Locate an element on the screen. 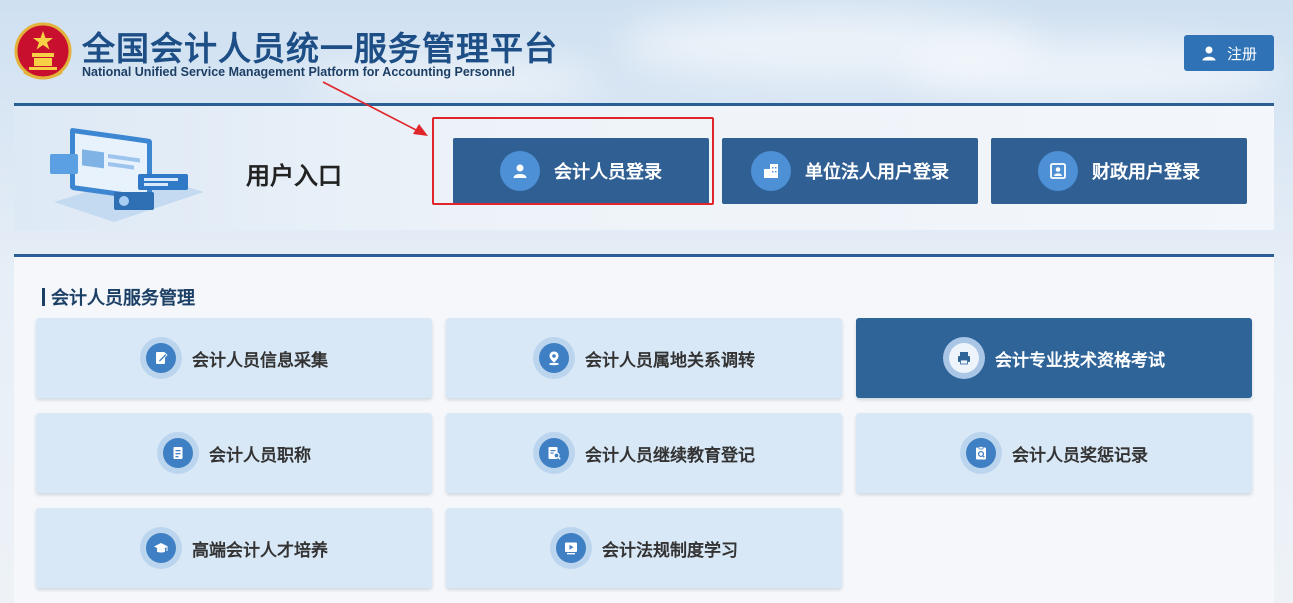 This screenshot has height=603, width=1293. service-label: 会计法规制度学习 is located at coordinates (670, 550).